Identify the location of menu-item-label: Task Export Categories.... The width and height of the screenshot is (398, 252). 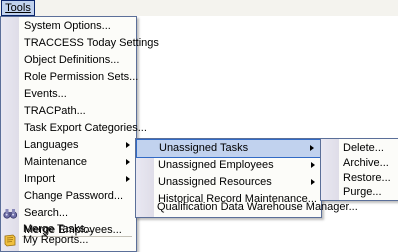
(85, 128).